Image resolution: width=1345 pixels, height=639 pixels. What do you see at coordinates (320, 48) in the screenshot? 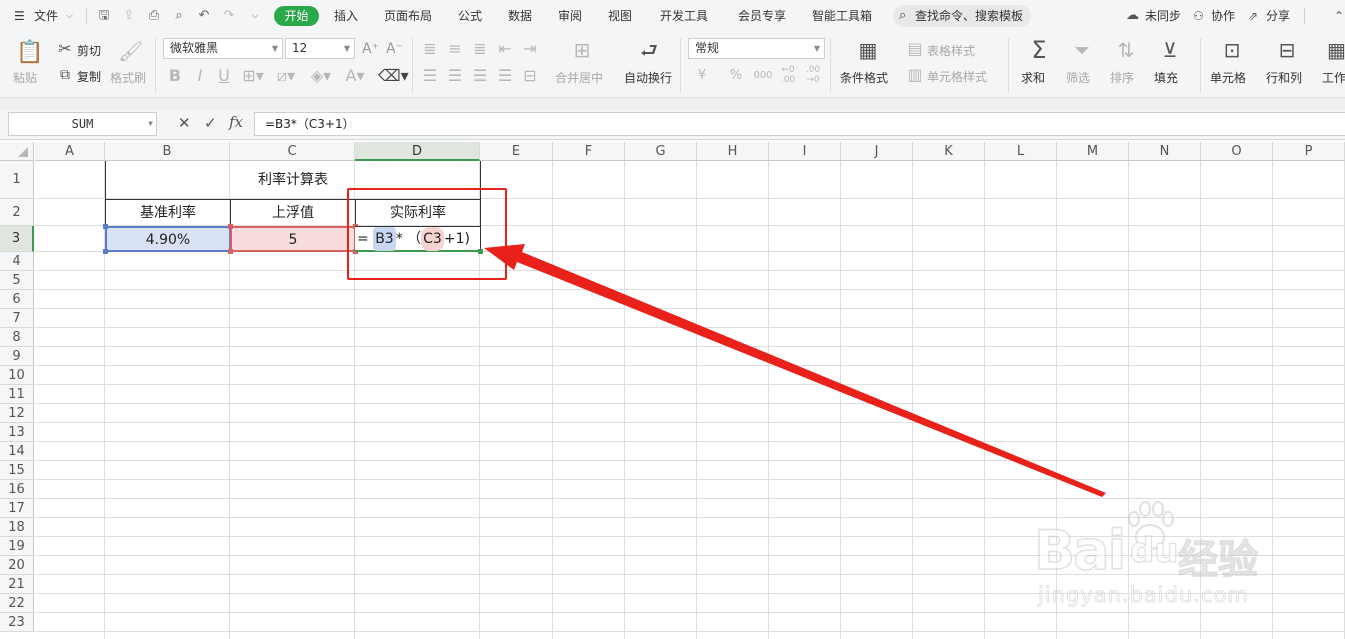
I see `font-size-select: 12 ▼` at bounding box center [320, 48].